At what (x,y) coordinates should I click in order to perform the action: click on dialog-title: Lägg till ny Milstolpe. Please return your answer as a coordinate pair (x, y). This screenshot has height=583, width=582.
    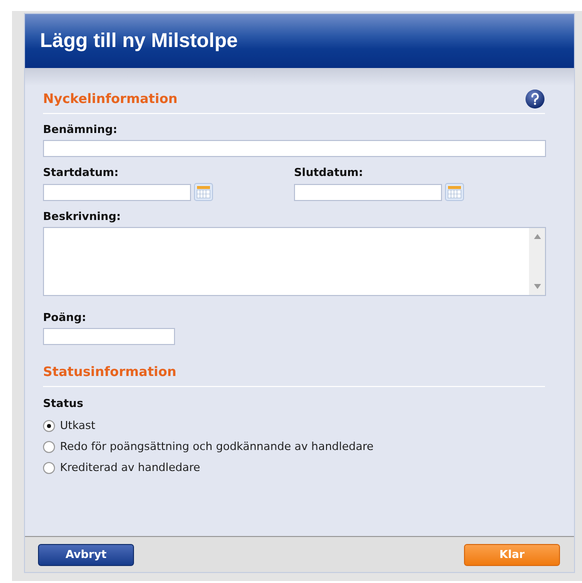
    Looking at the image, I should click on (139, 41).